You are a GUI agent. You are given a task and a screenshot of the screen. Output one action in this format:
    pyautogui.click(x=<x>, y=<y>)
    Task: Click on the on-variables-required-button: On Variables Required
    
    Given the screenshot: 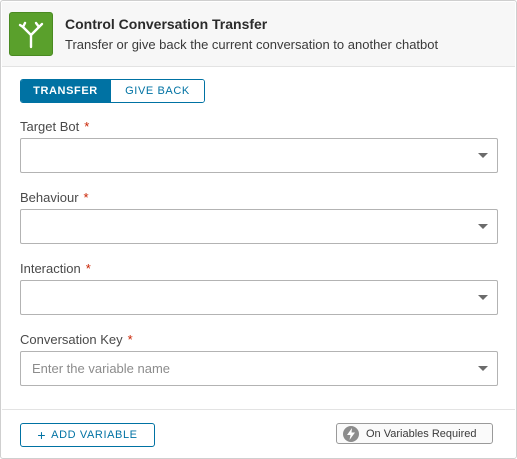 What is the action you would take?
    pyautogui.click(x=414, y=433)
    